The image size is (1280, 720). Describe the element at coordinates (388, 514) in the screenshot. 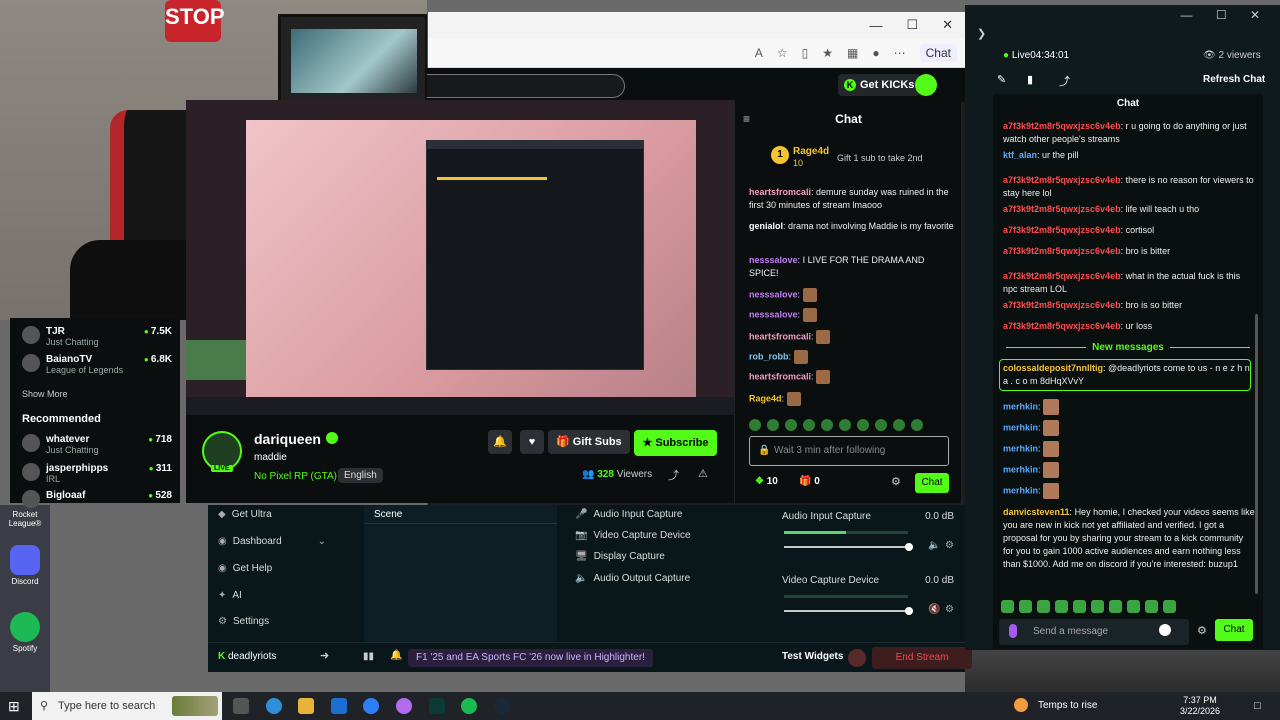

I see `scene-header: Scene` at that location.